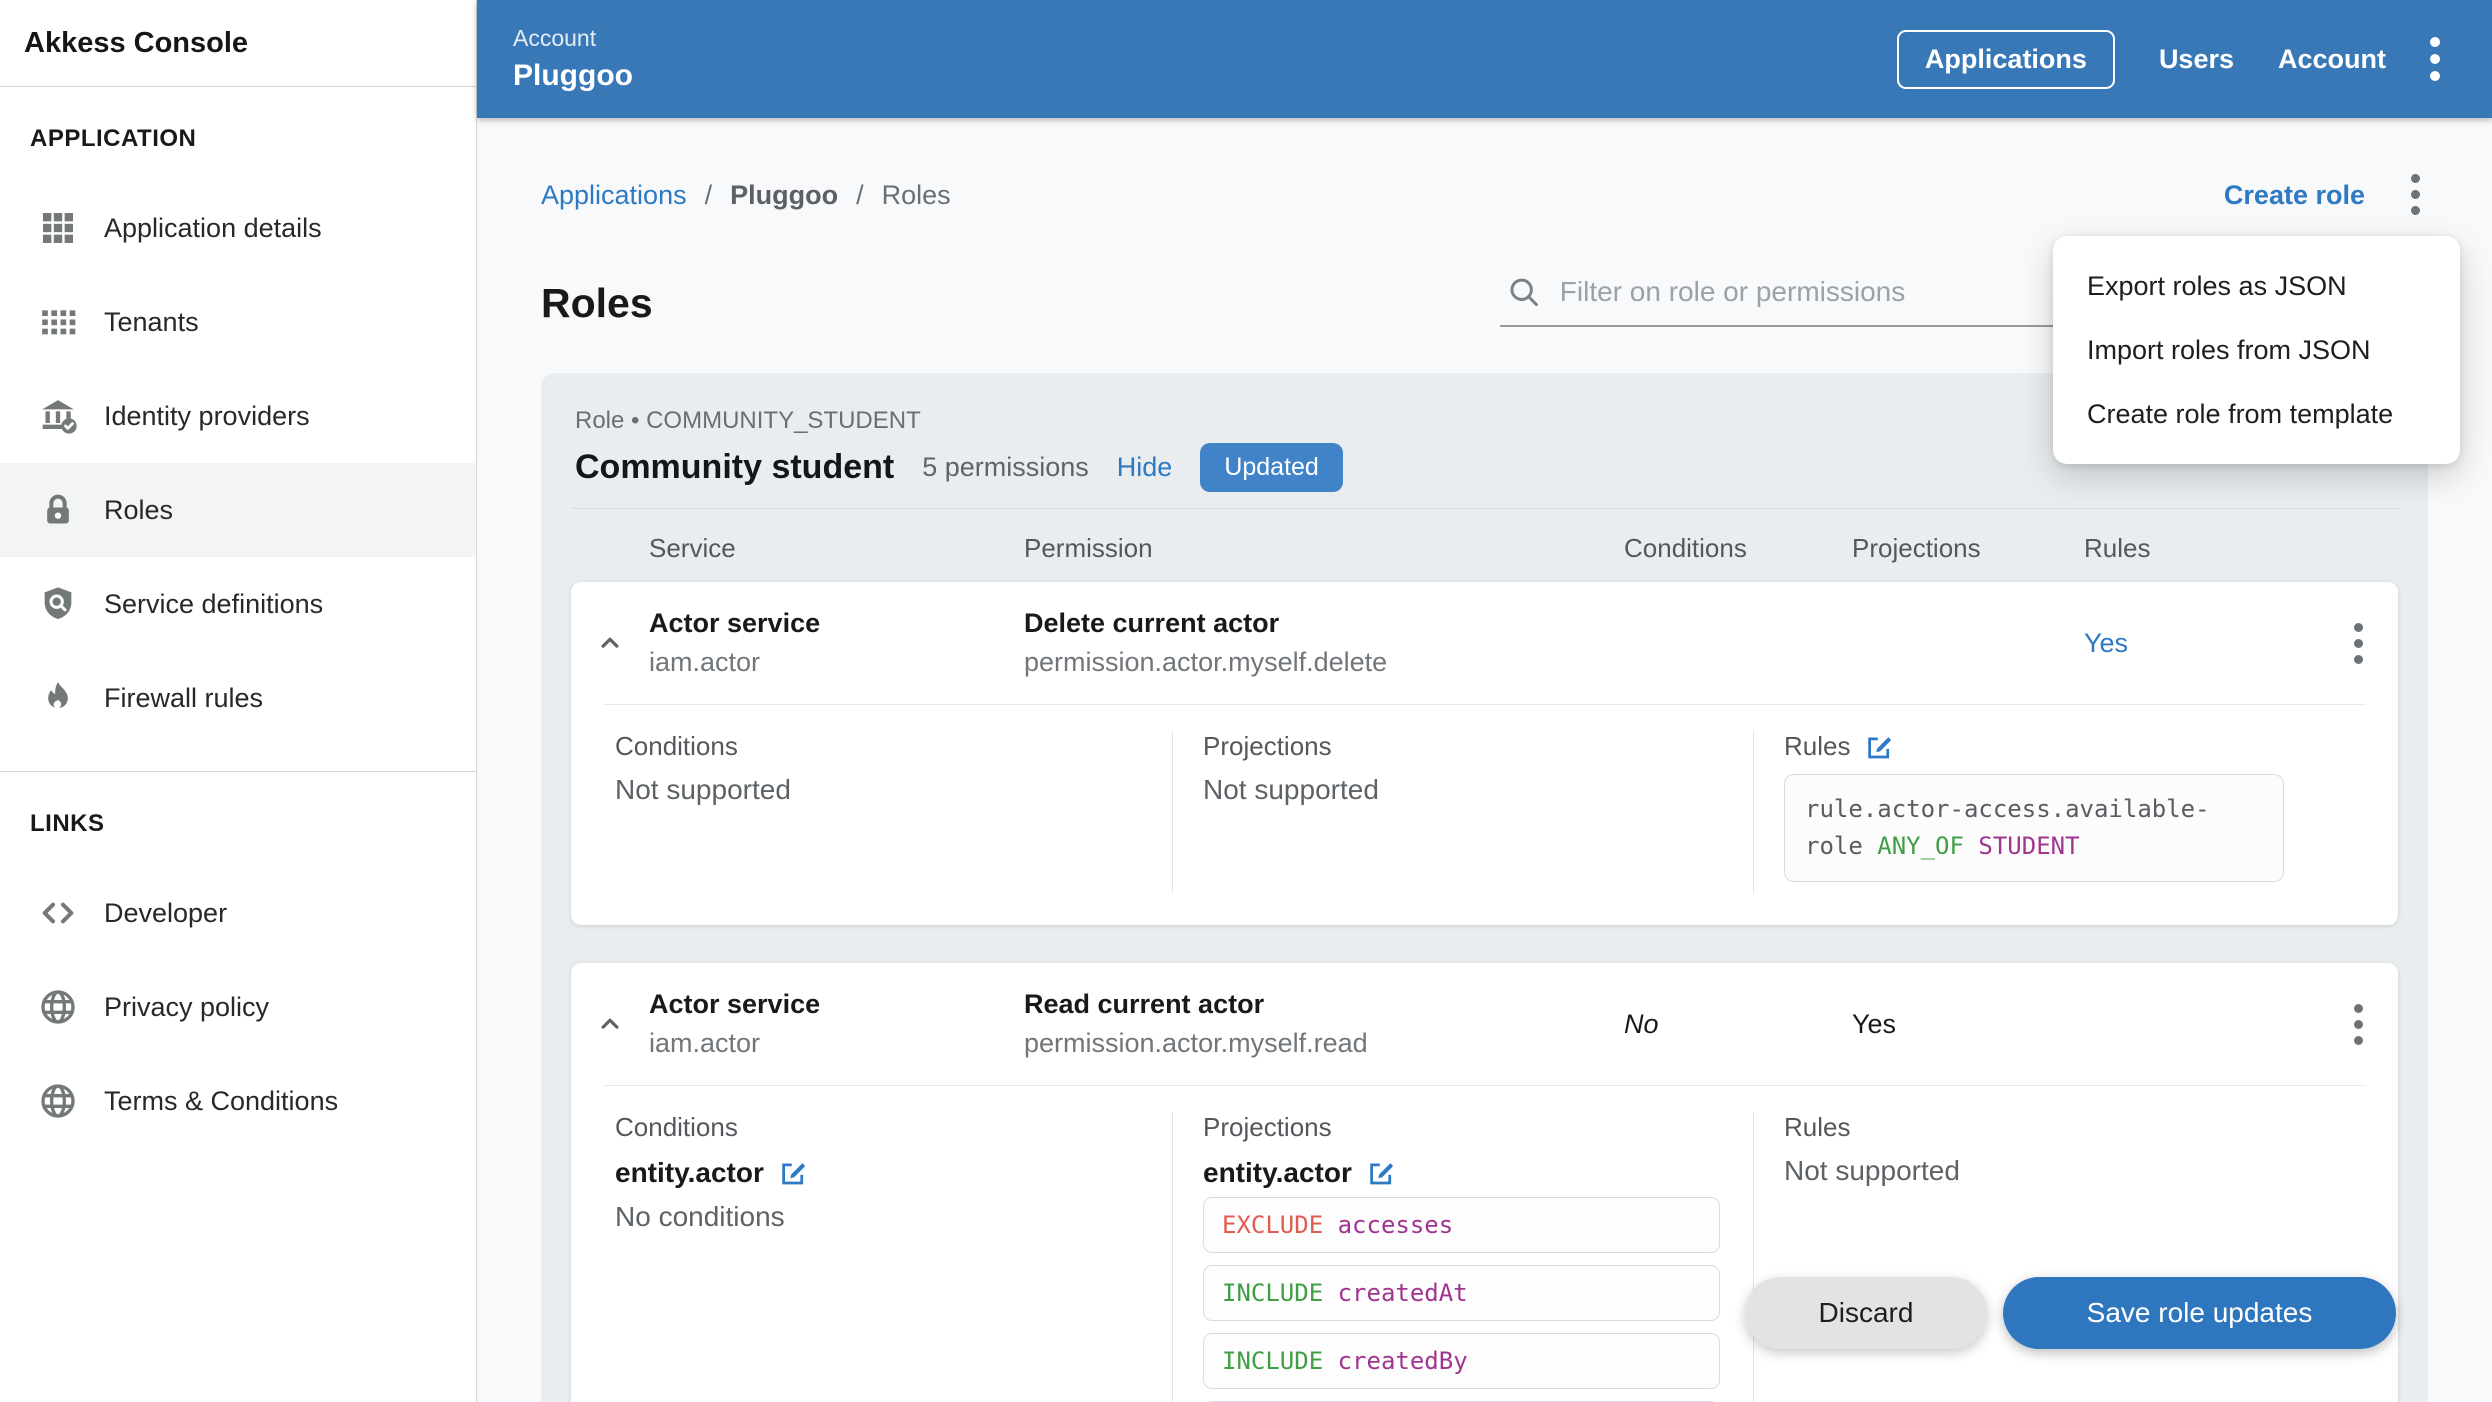 The image size is (2492, 1402). I want to click on bank-check-icon, so click(58, 416).